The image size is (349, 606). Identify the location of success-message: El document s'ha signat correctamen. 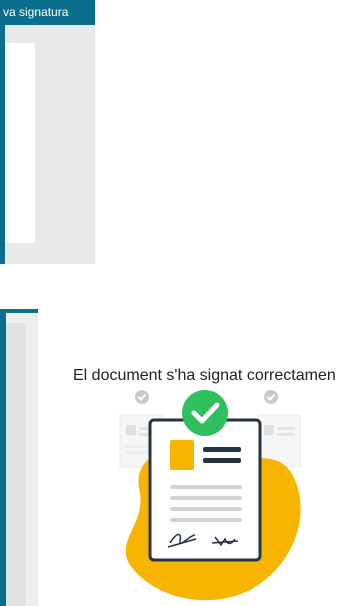
(204, 375).